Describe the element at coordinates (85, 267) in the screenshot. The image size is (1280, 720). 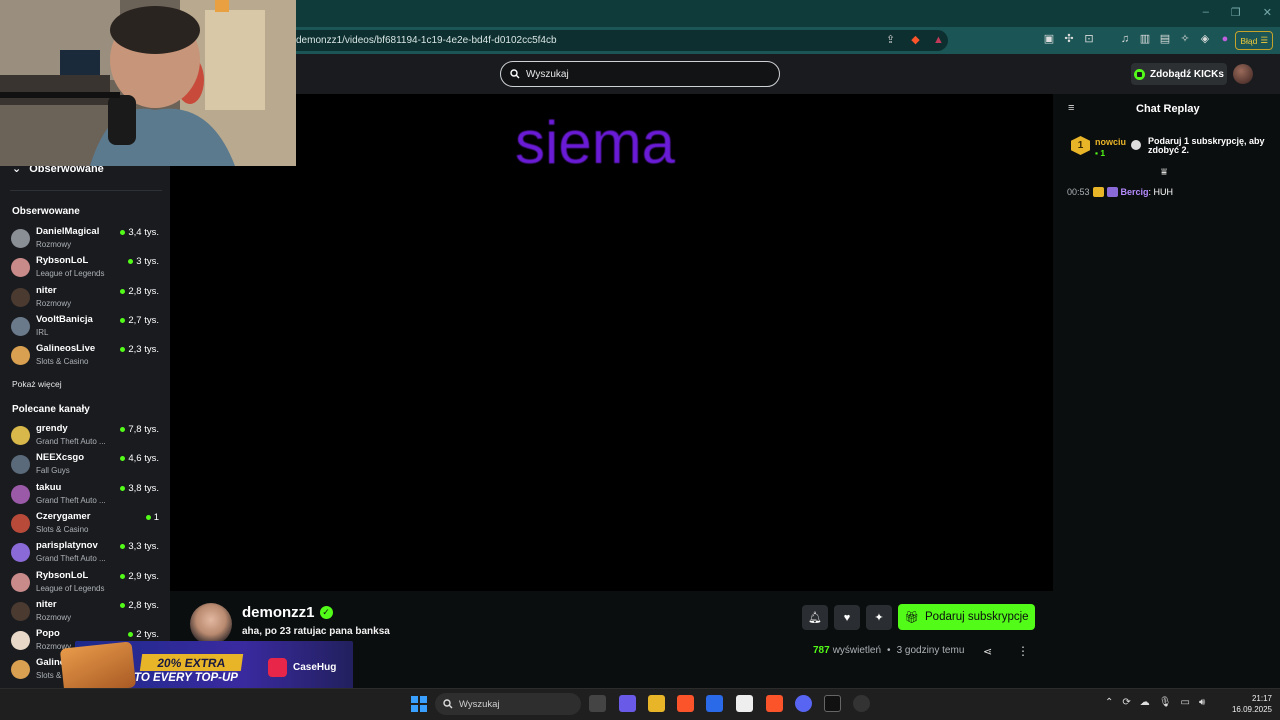
I see `channel-row: RybsonLoL League of Legends 3 tys.` at that location.